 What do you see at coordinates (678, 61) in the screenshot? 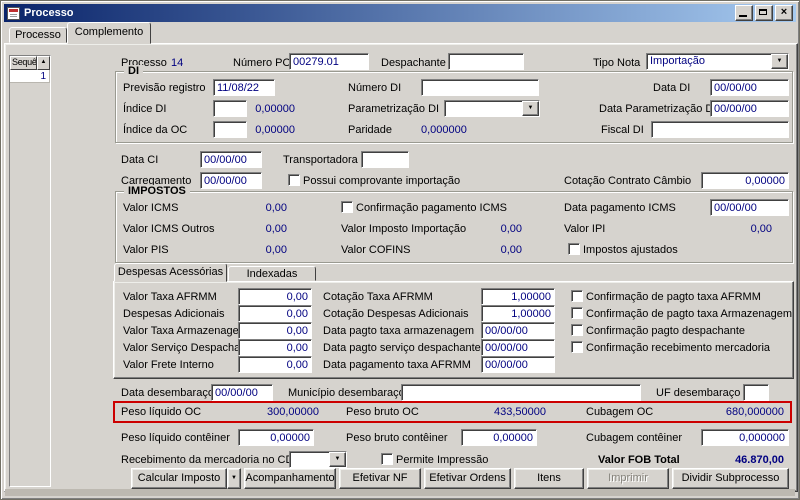
I see `tipo-nota-value: Importação` at bounding box center [678, 61].